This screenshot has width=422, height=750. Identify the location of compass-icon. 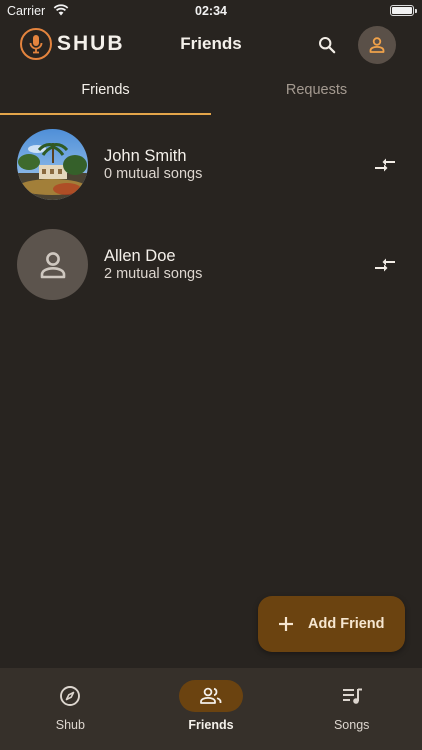
(70, 696).